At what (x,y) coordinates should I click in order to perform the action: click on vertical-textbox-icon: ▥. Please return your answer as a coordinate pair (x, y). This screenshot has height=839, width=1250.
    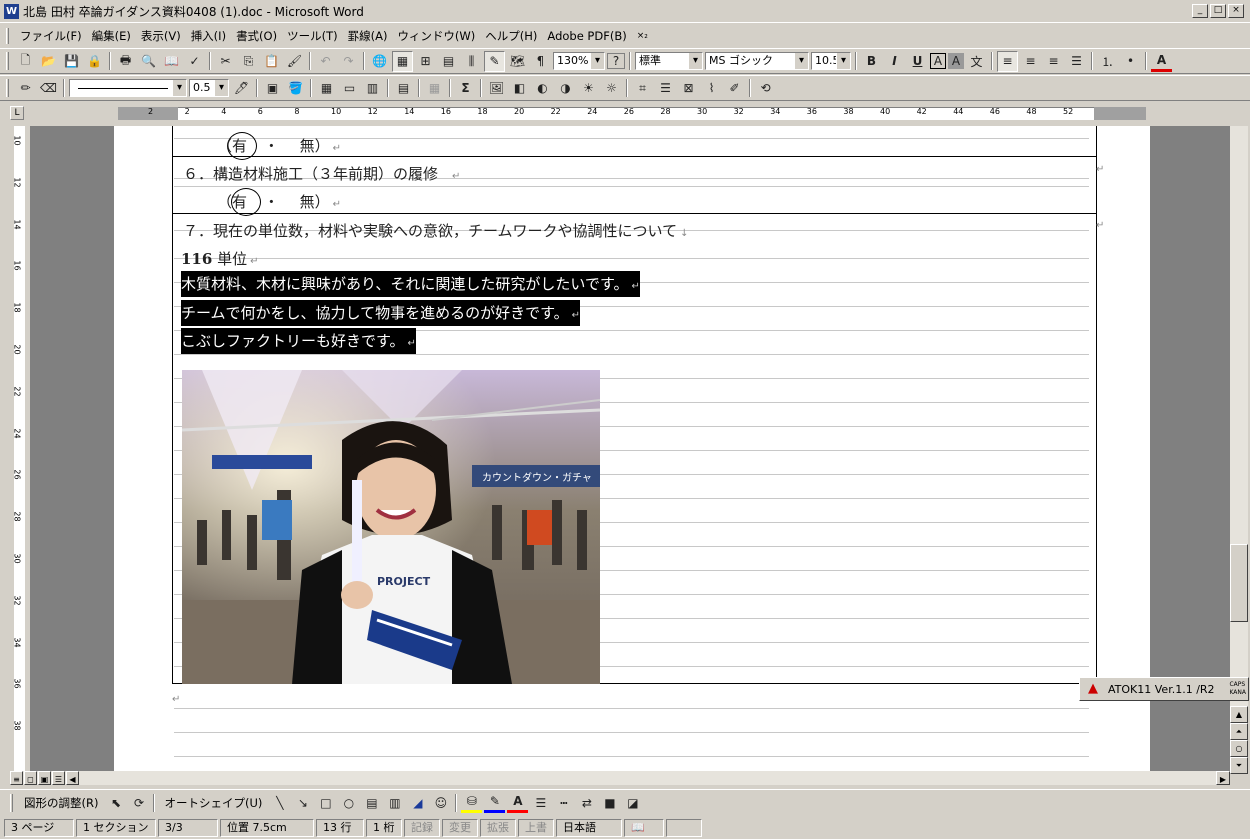
    Looking at the image, I should click on (394, 802).